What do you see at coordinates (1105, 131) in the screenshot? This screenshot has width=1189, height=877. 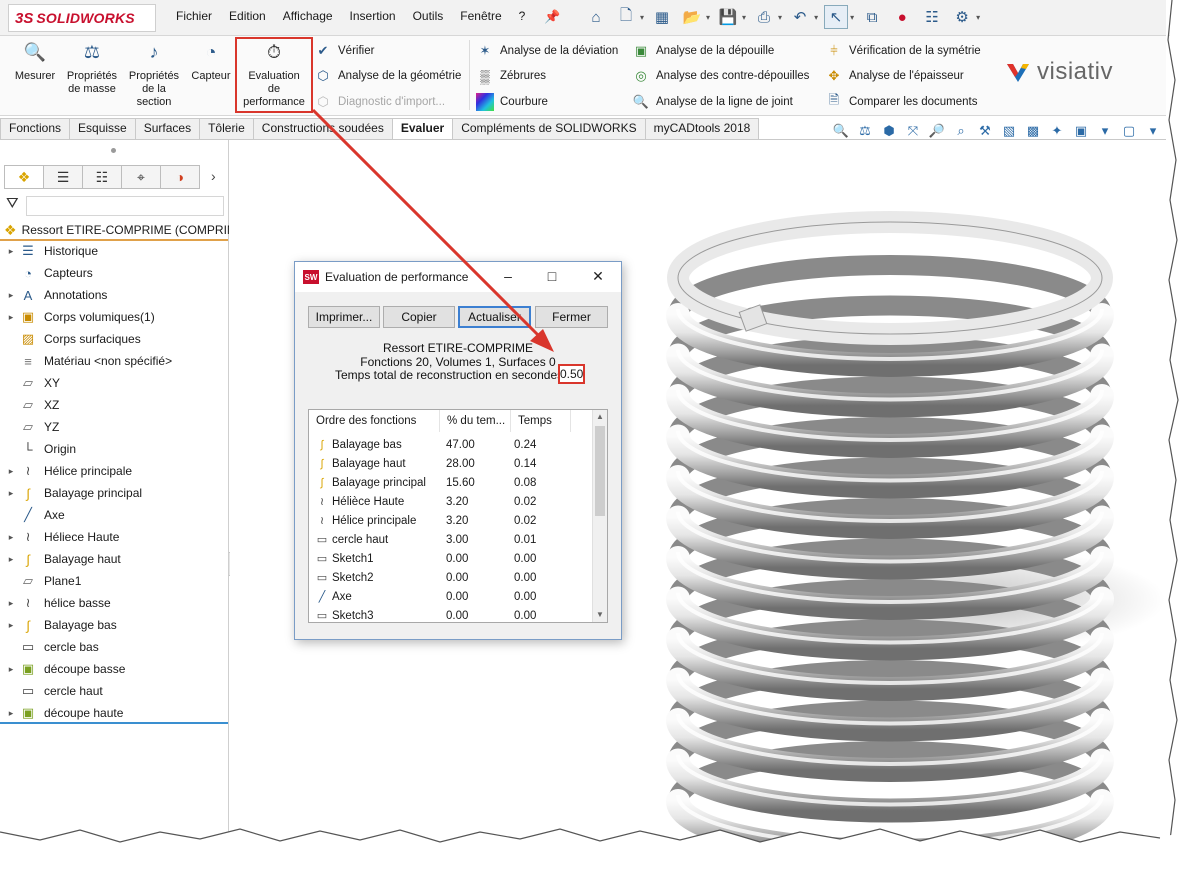 I see `view-settings-icon: ▾` at bounding box center [1105, 131].